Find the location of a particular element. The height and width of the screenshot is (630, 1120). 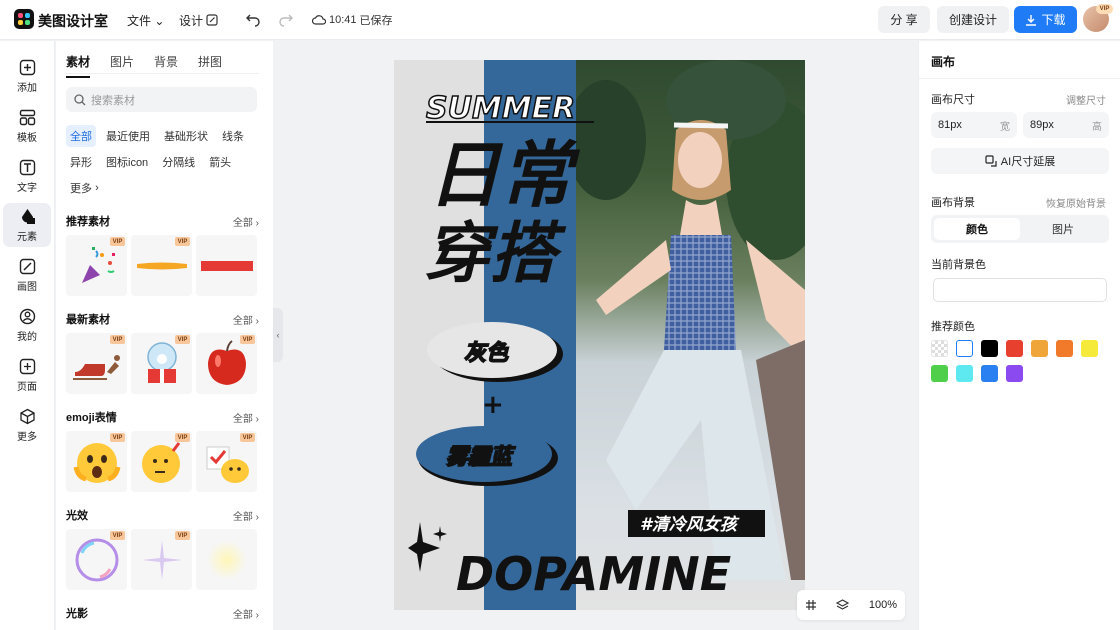

chevron-left-icon: ‹ is located at coordinates (278, 335).